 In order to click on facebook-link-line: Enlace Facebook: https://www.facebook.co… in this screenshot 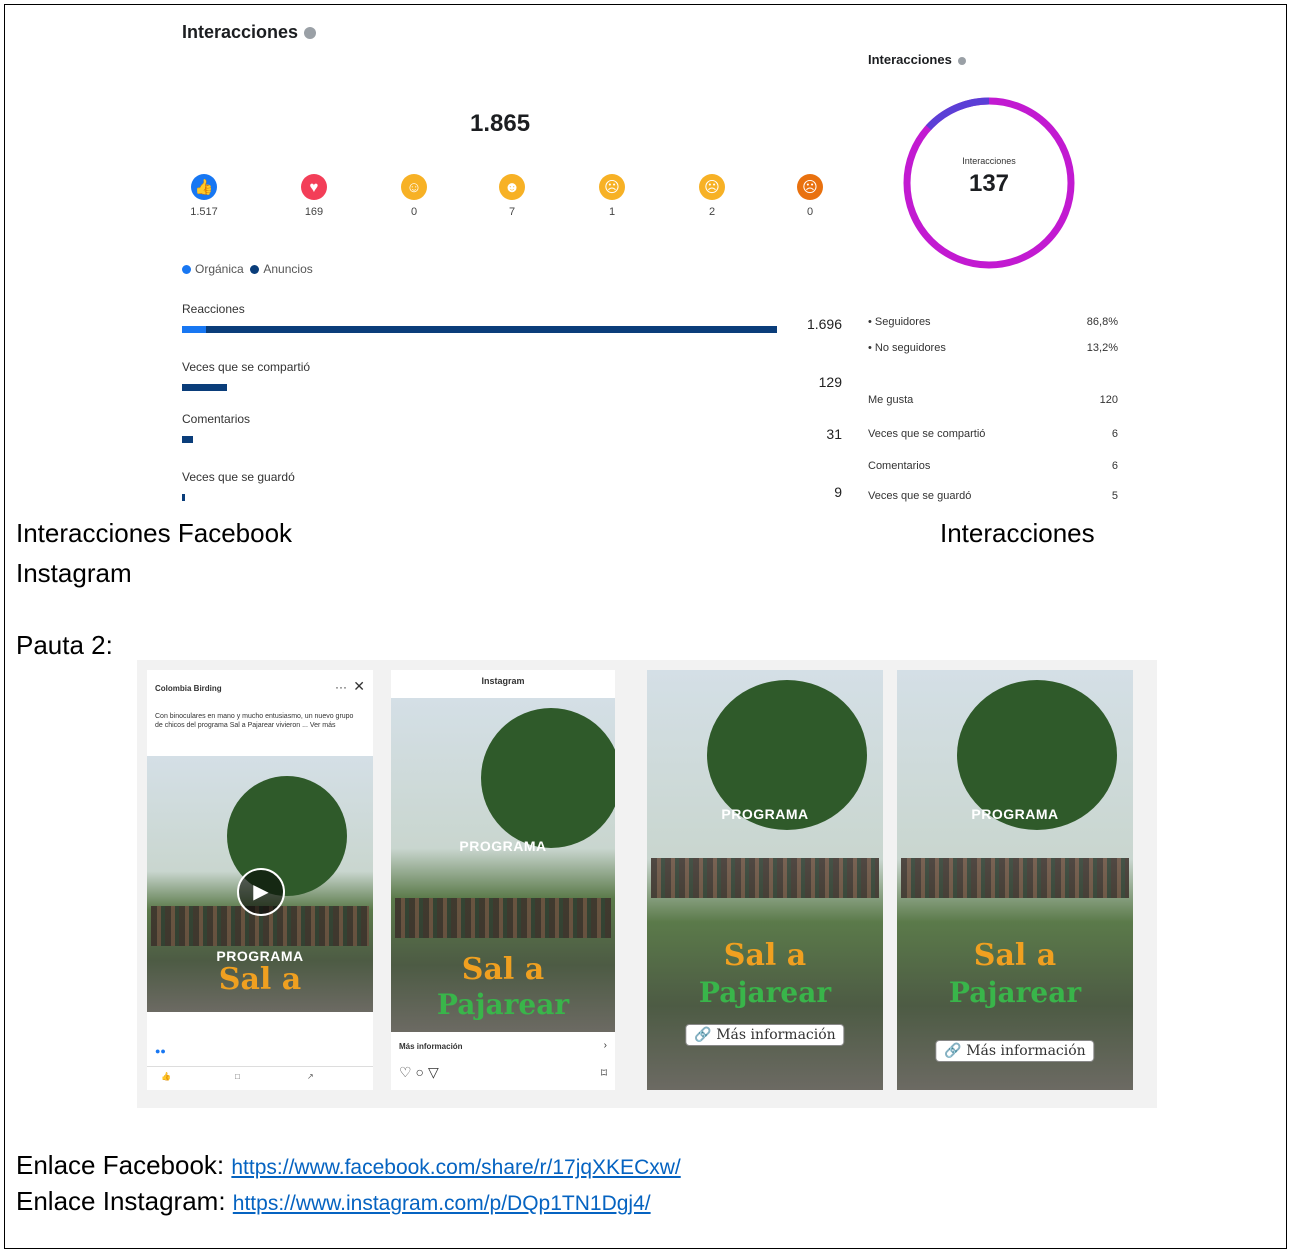, I will do `click(348, 1165)`.